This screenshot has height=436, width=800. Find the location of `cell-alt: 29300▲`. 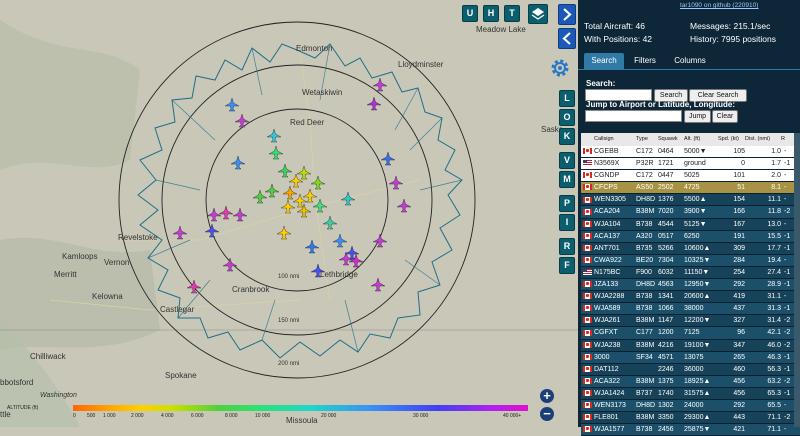

cell-alt: 29300▲ is located at coordinates (697, 418).